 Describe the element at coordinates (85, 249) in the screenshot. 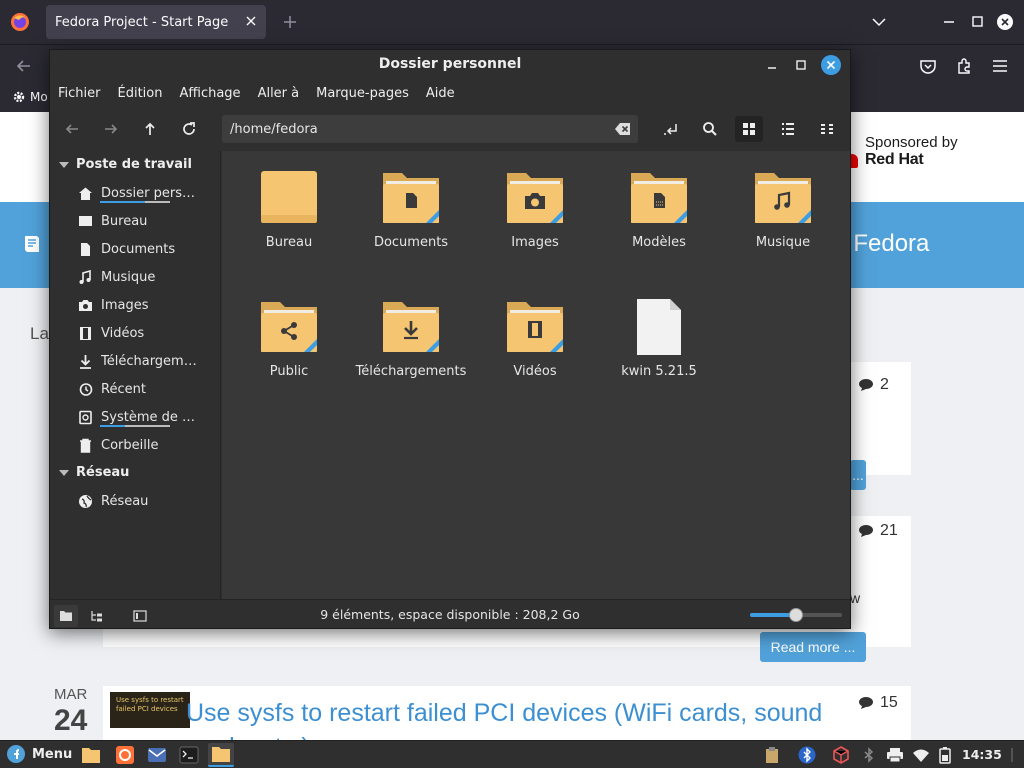

I see `document-icon` at that location.